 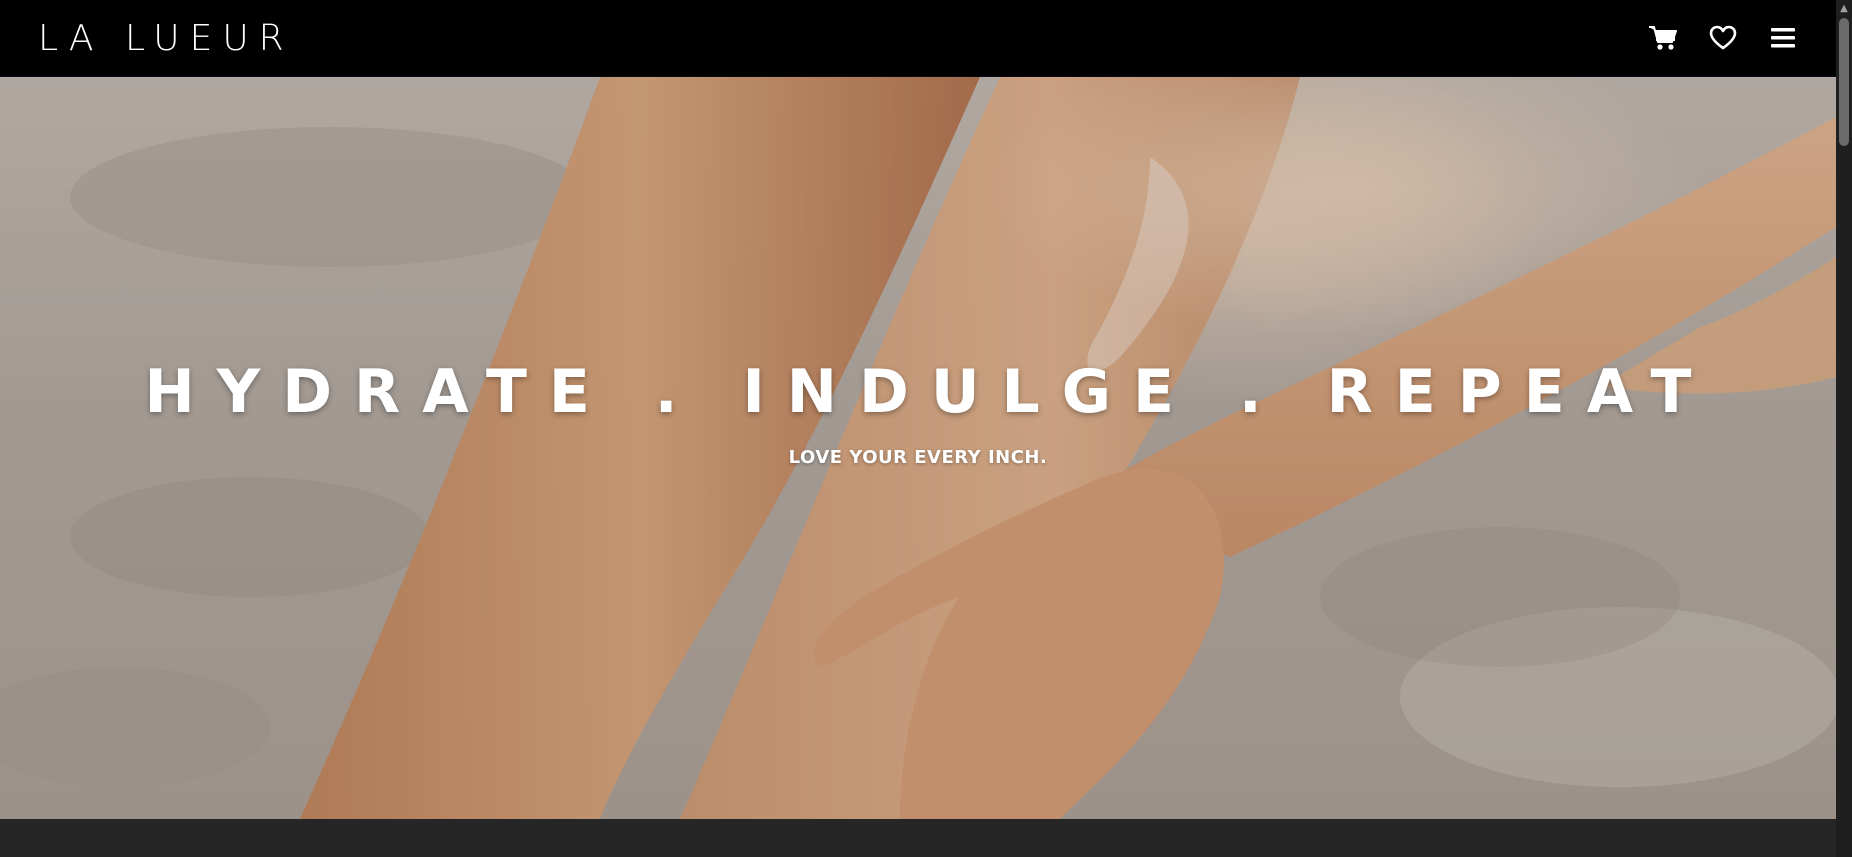 What do you see at coordinates (918, 38) in the screenshot?
I see `top-navbar: LA LUEUR` at bounding box center [918, 38].